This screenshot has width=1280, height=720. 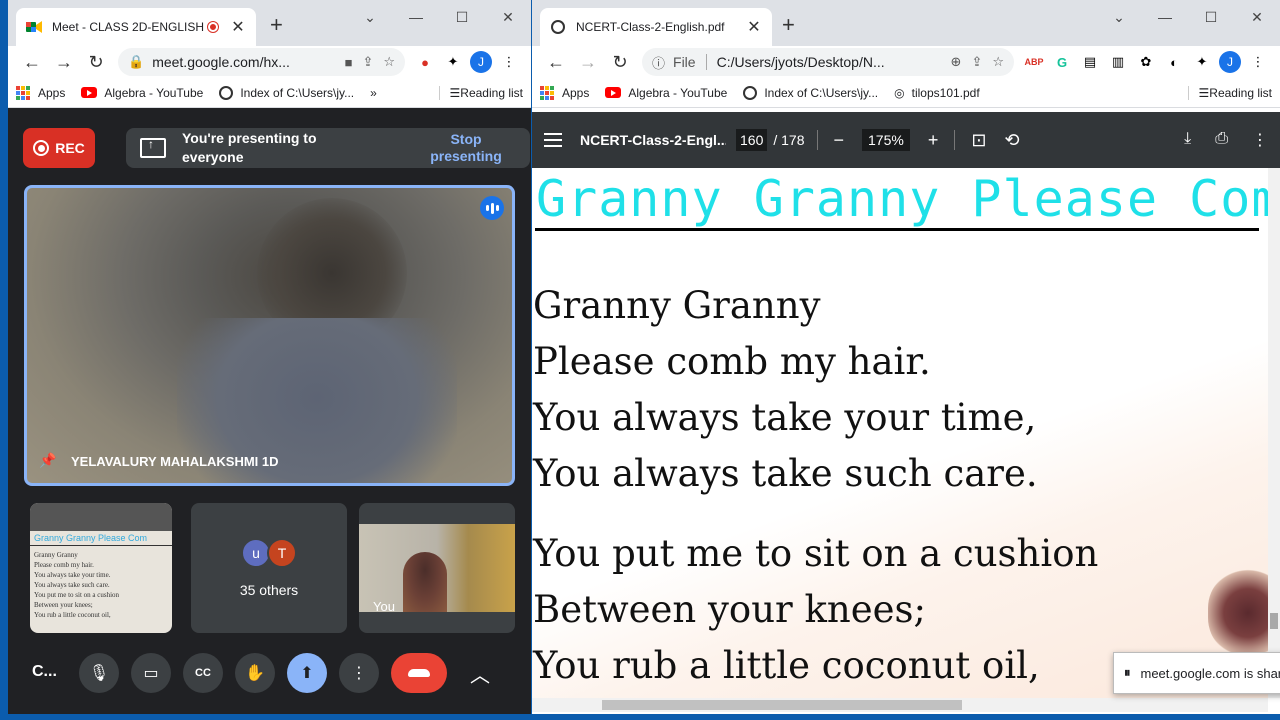 I want to click on zoom-in-icon: +, so click(x=933, y=140).